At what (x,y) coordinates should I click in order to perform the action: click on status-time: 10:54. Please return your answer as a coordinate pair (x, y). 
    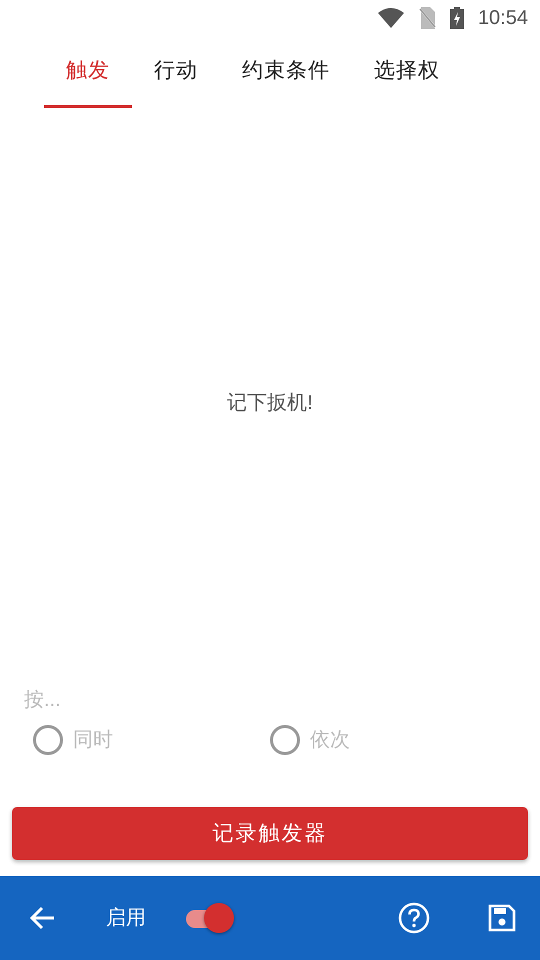
    Looking at the image, I should click on (503, 18).